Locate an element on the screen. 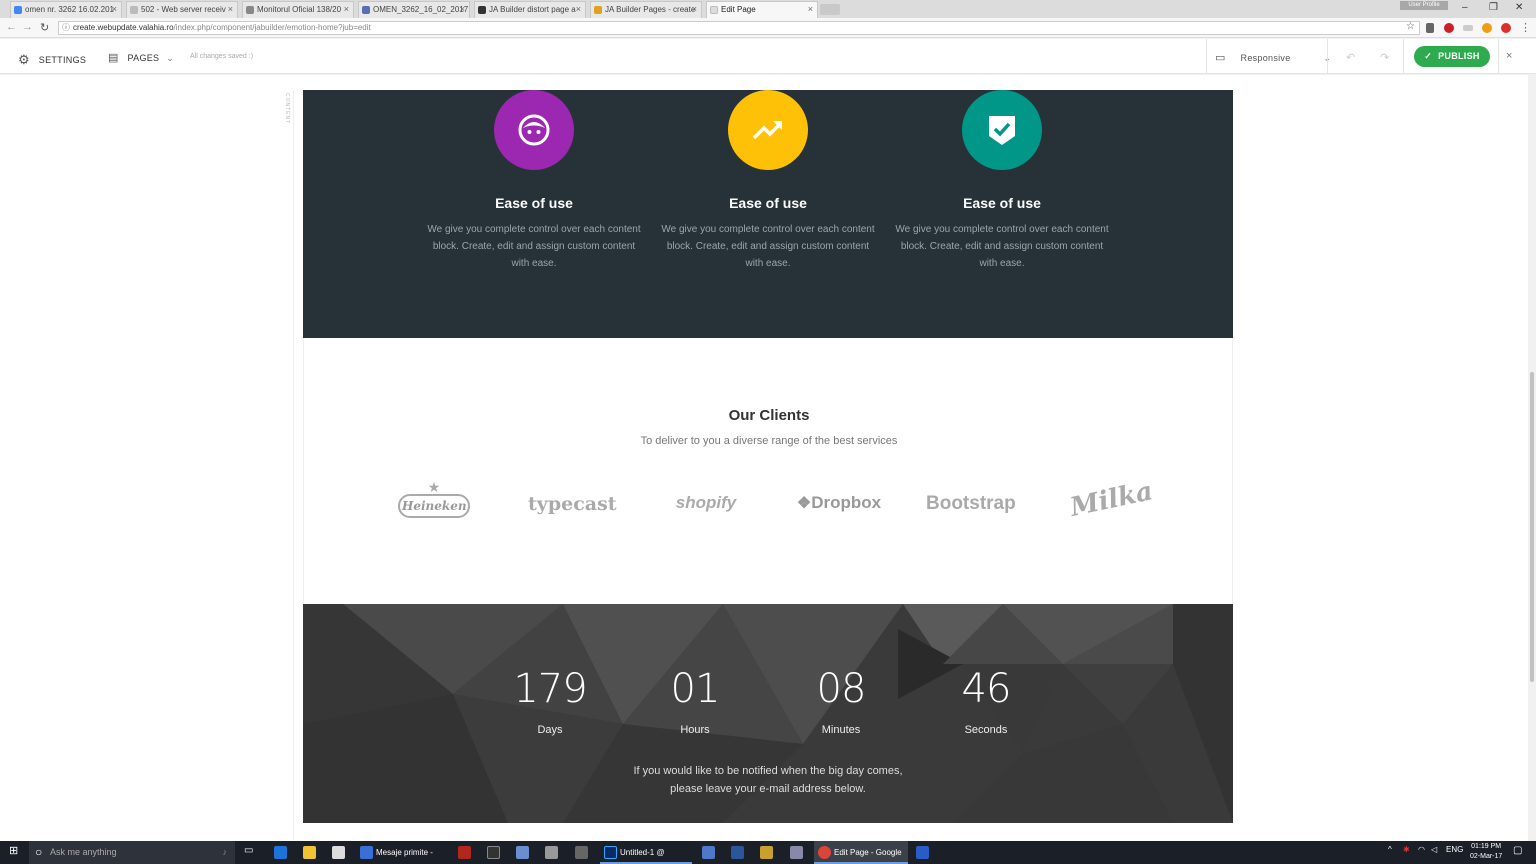 The height and width of the screenshot is (864, 1536). calculator-icon is located at coordinates (581, 852).